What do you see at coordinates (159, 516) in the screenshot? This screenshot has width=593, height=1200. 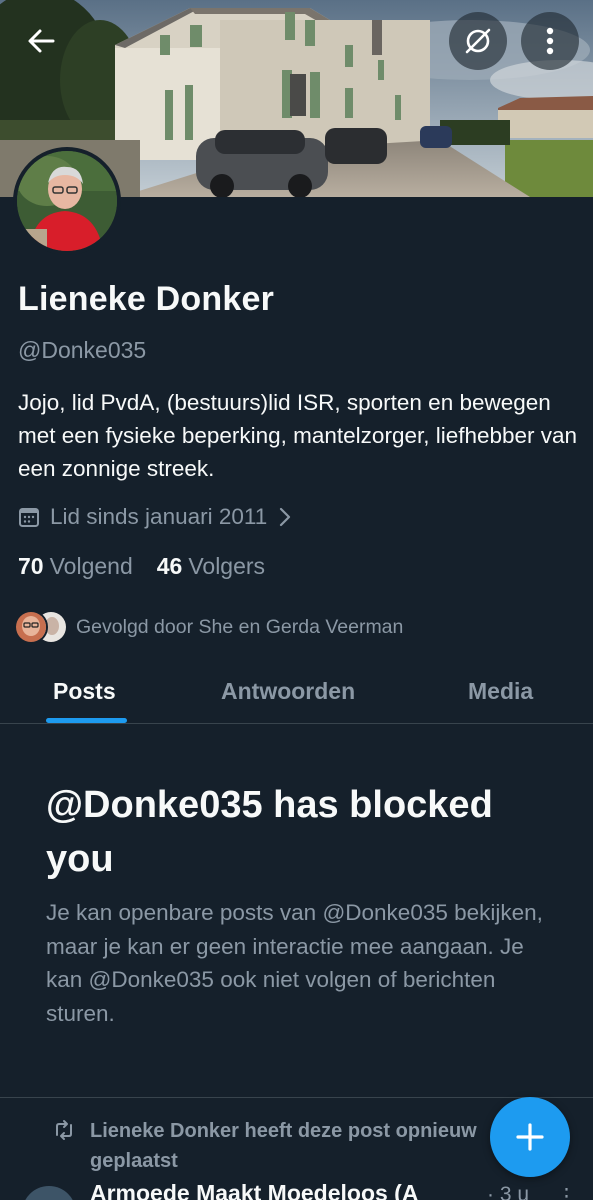 I see `joined-date-label: Lid sinds januari 2011` at bounding box center [159, 516].